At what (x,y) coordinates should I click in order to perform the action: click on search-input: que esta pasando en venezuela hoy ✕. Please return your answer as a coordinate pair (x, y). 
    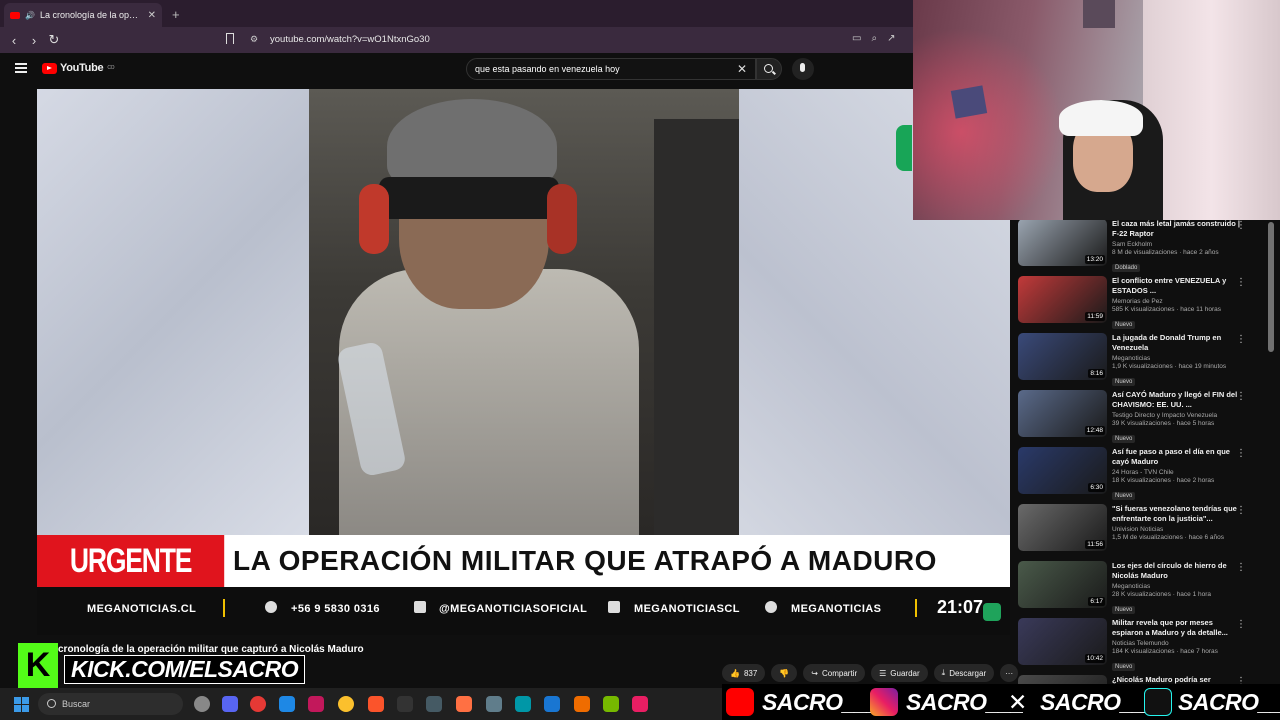
    Looking at the image, I should click on (611, 69).